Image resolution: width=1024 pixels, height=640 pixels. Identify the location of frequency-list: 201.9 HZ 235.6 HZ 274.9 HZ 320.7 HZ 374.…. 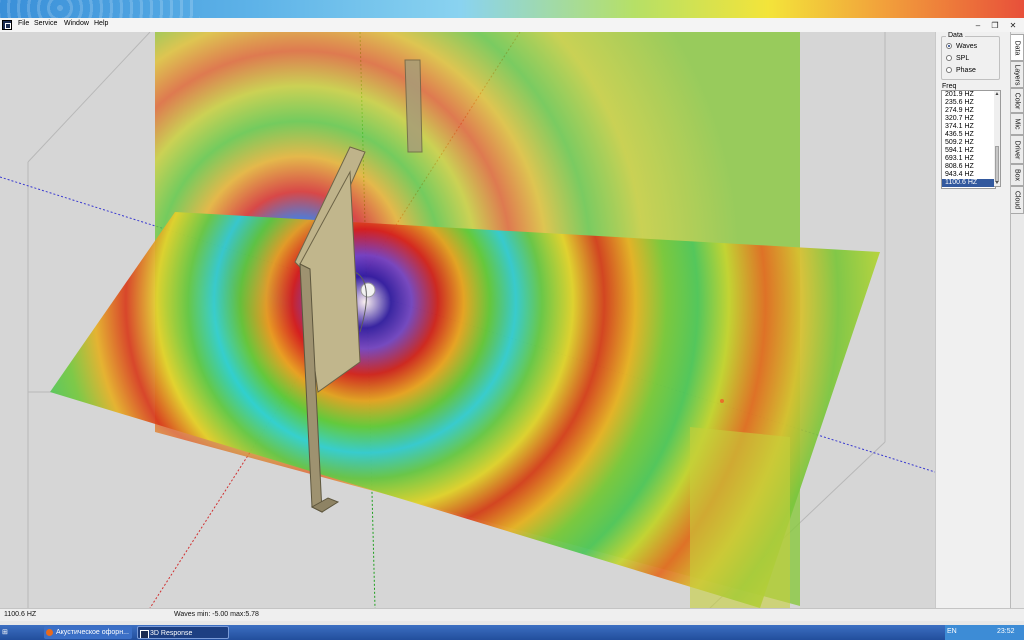
(968, 139).